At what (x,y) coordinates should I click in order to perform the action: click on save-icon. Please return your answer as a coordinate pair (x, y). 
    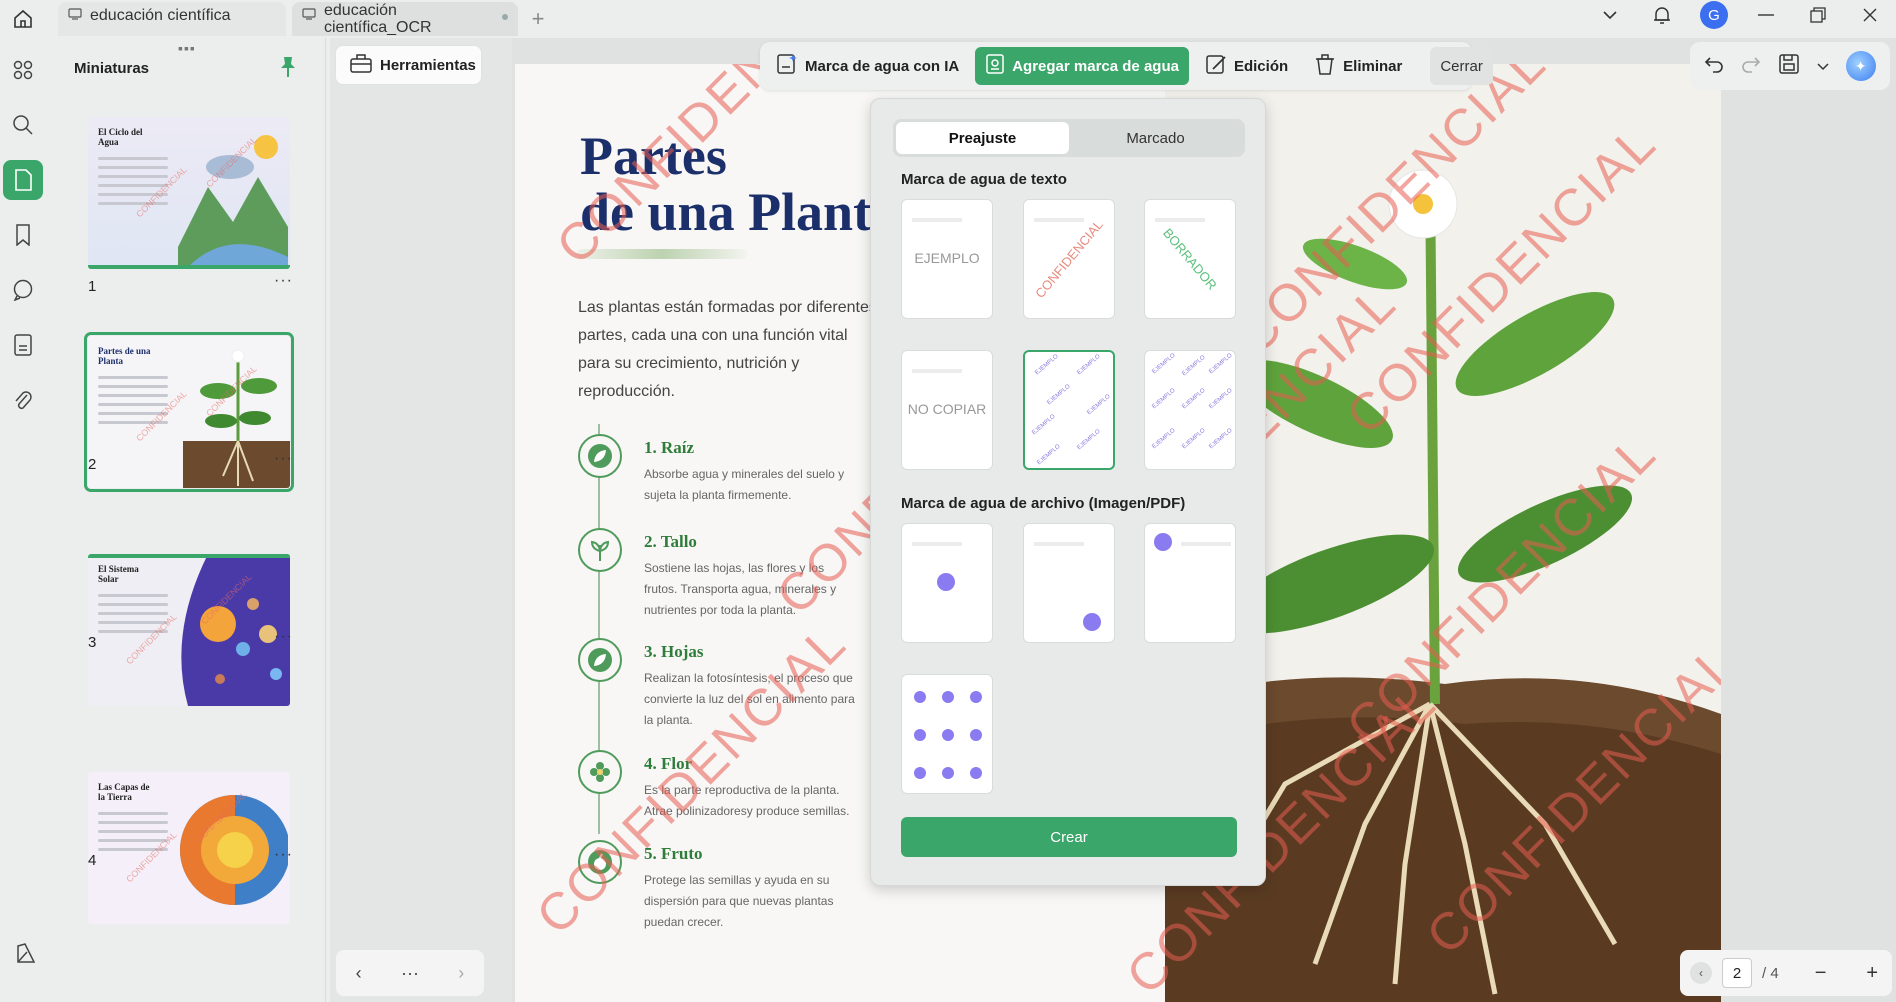
    Looking at the image, I should click on (1789, 66).